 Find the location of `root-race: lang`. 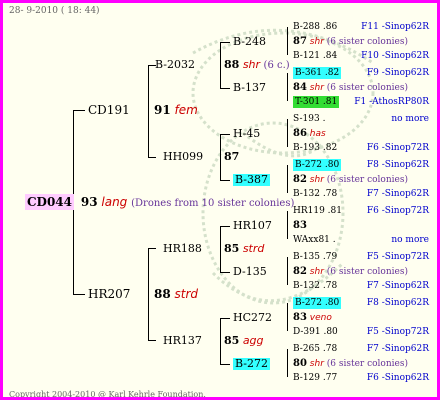

root-race: lang is located at coordinates (114, 202).